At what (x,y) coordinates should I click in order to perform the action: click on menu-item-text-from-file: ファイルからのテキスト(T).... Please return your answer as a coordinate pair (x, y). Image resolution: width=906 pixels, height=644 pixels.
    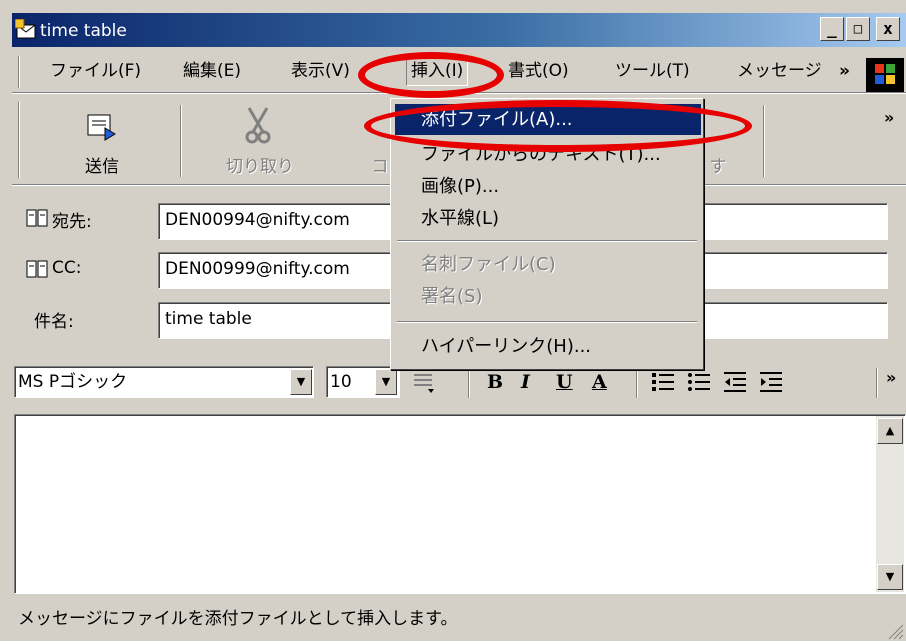
    Looking at the image, I should click on (548, 154).